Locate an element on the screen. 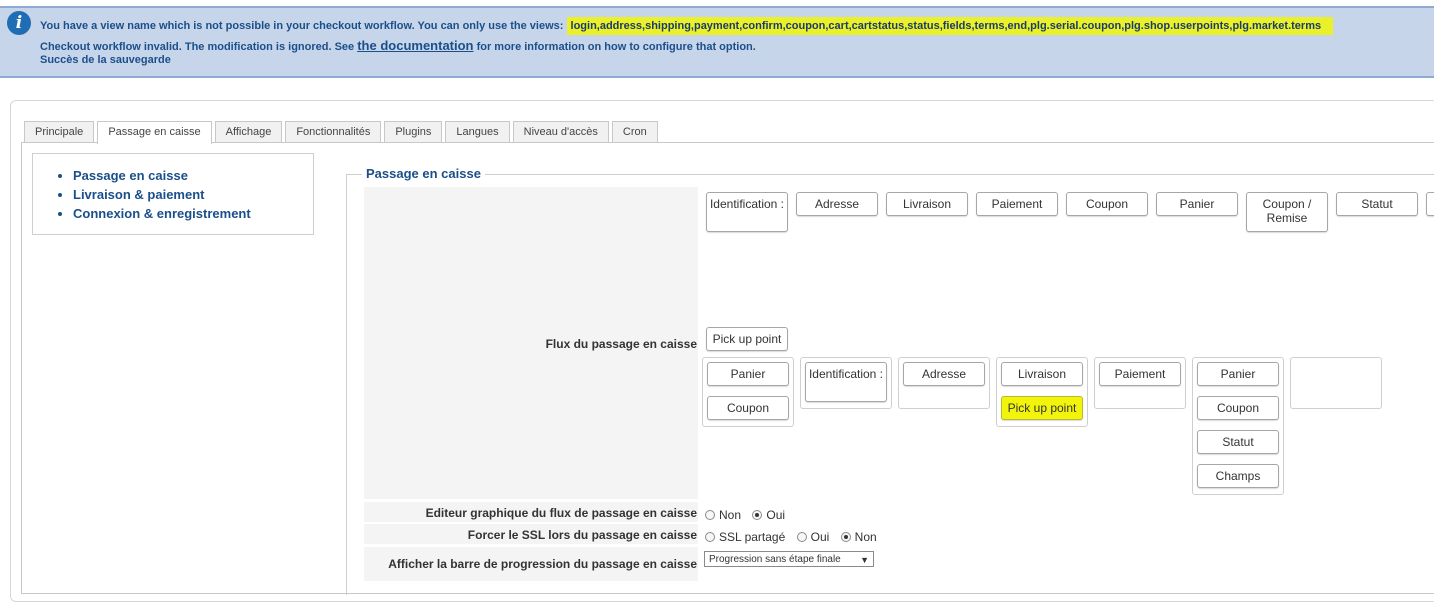 This screenshot has width=1434, height=602. step6-champs-button: Champs is located at coordinates (1238, 476).